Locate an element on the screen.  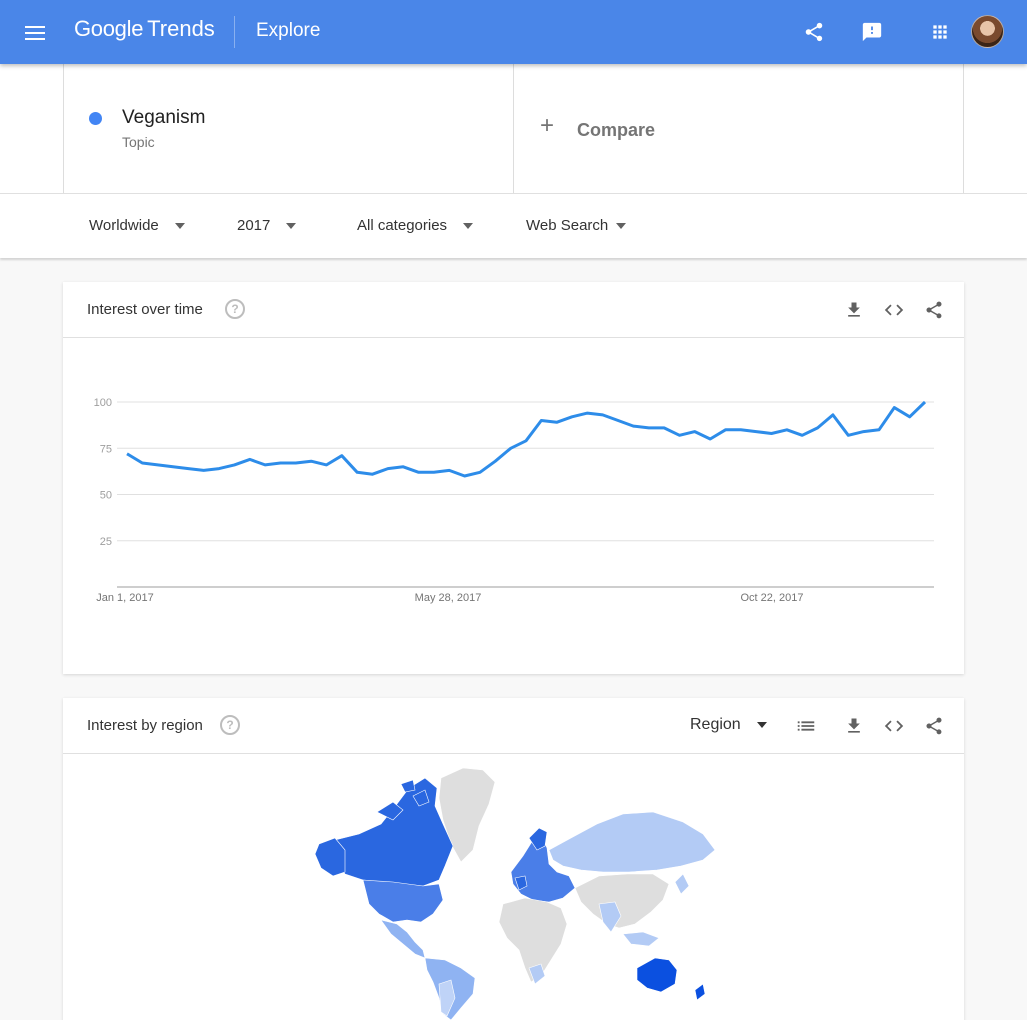
x-tick-label: Oct 22, 2017 is located at coordinates (772, 598).